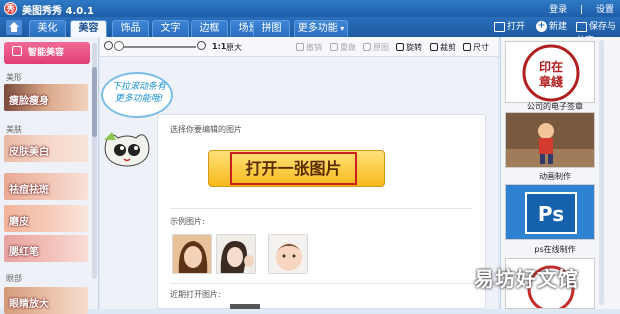 The height and width of the screenshot is (314, 620). Describe the element at coordinates (499, 26) in the screenshot. I see `folder-icon` at that location.